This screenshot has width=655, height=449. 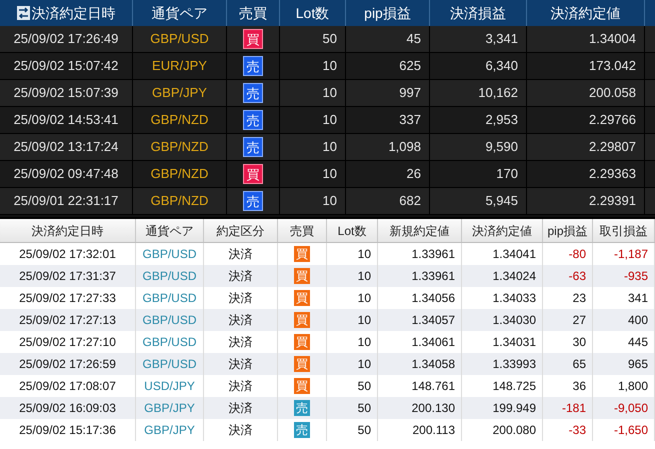 What do you see at coordinates (514, 320) in the screenshot?
I see `table-cell-text: 1.34030` at bounding box center [514, 320].